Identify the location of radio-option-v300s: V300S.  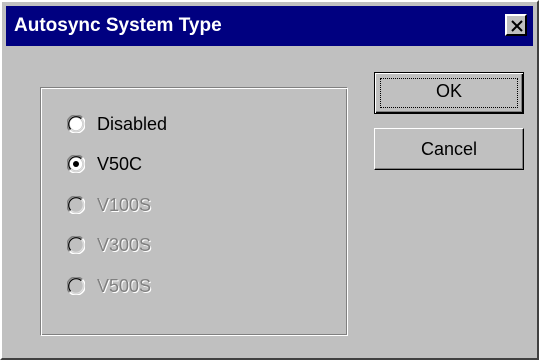
(109, 245).